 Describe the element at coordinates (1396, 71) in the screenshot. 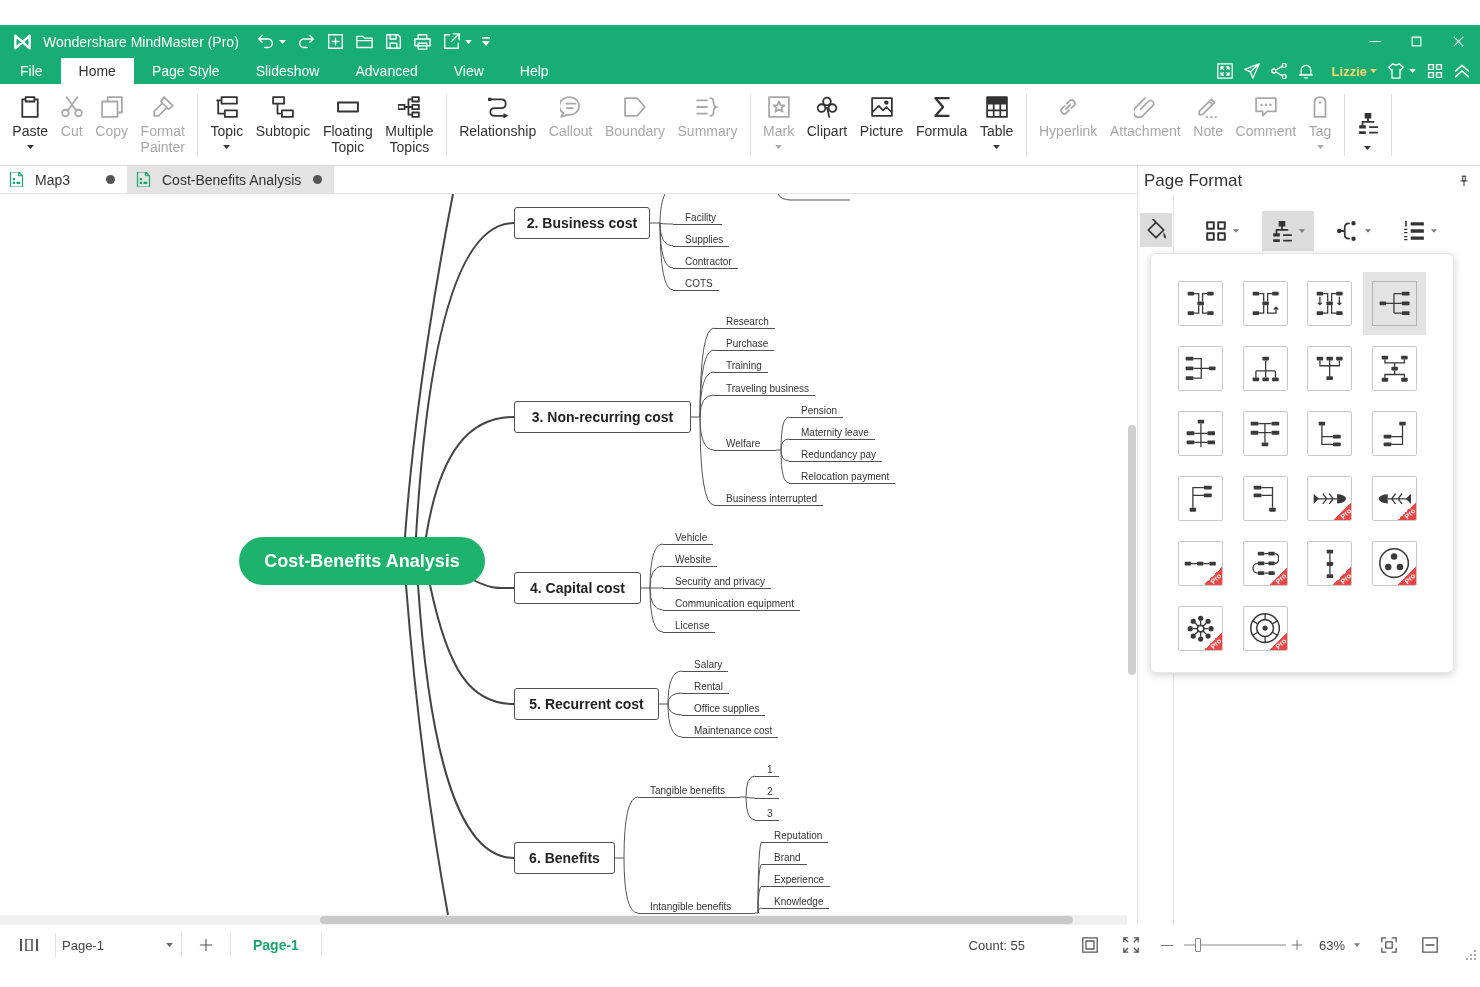

I see `shirt-icon` at that location.